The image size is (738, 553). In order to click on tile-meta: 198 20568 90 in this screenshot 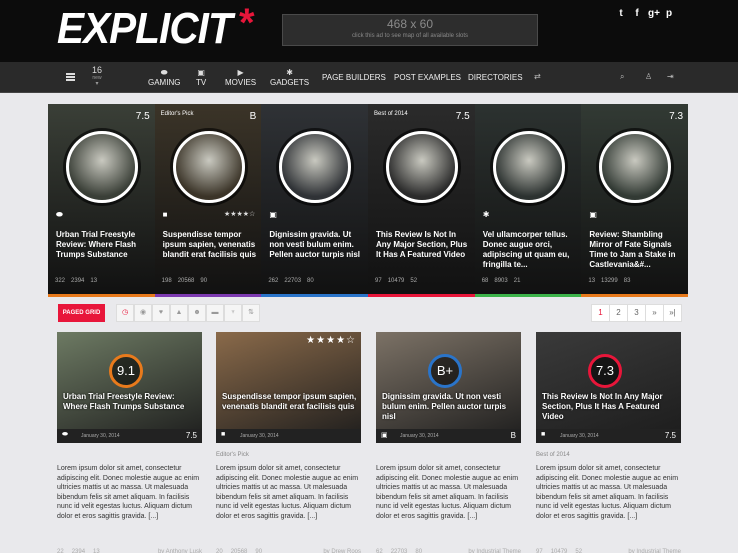, I will do `click(211, 281)`.